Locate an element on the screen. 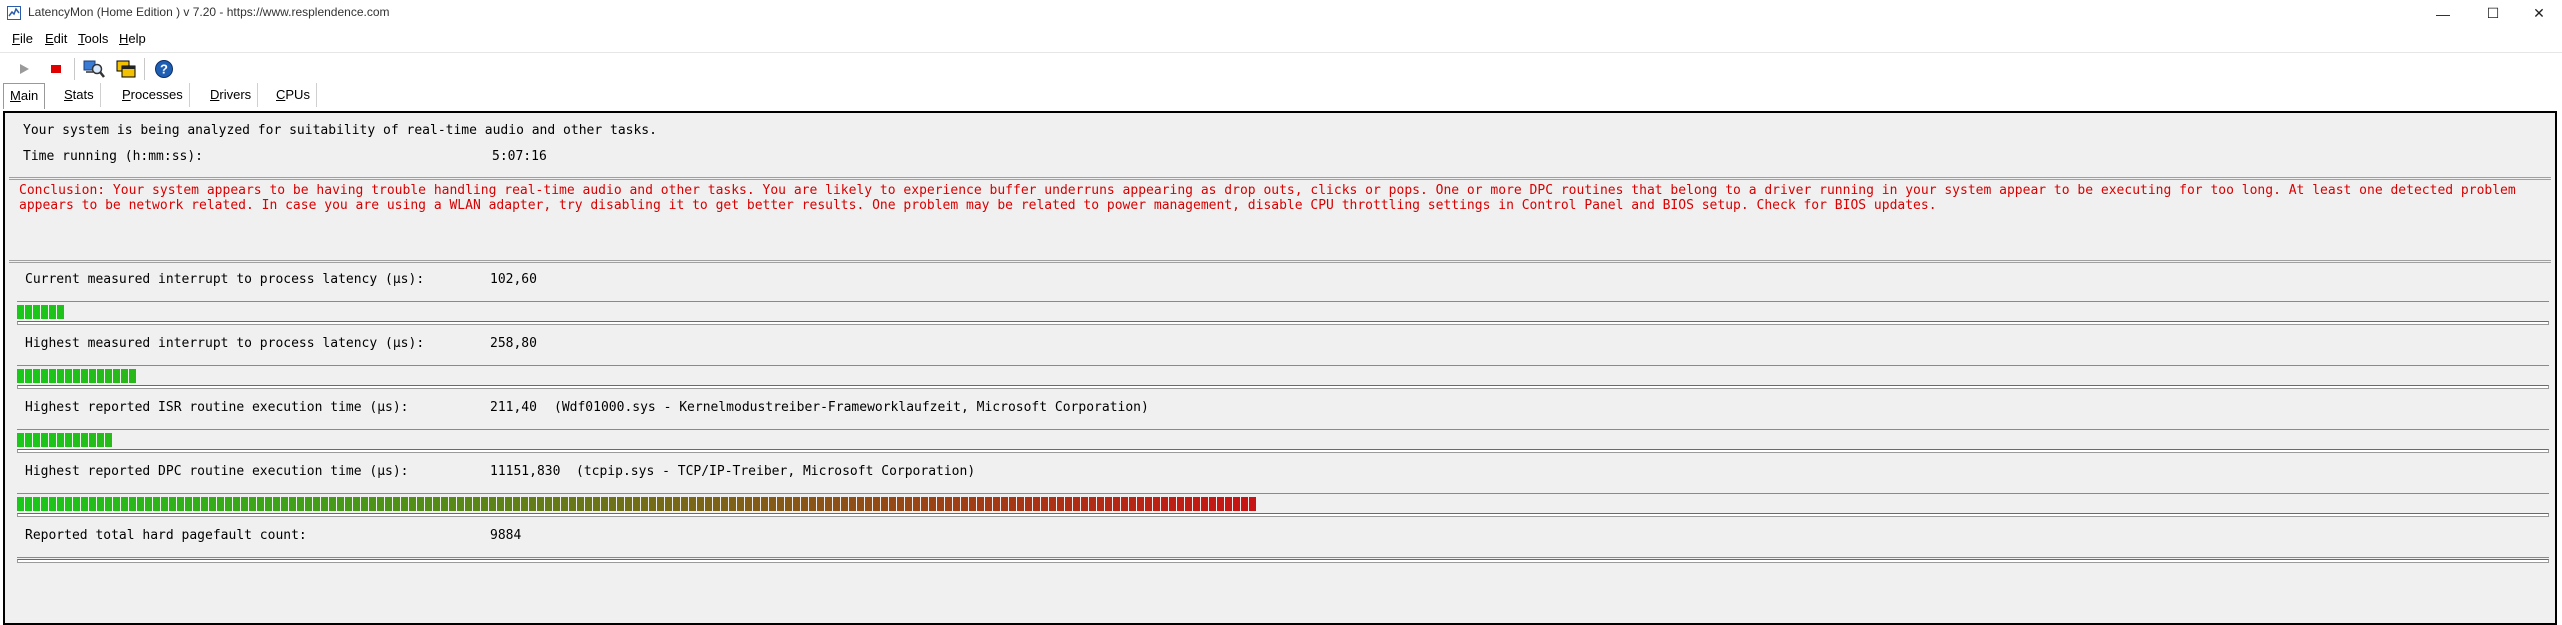  driver-search-button is located at coordinates (94, 69).